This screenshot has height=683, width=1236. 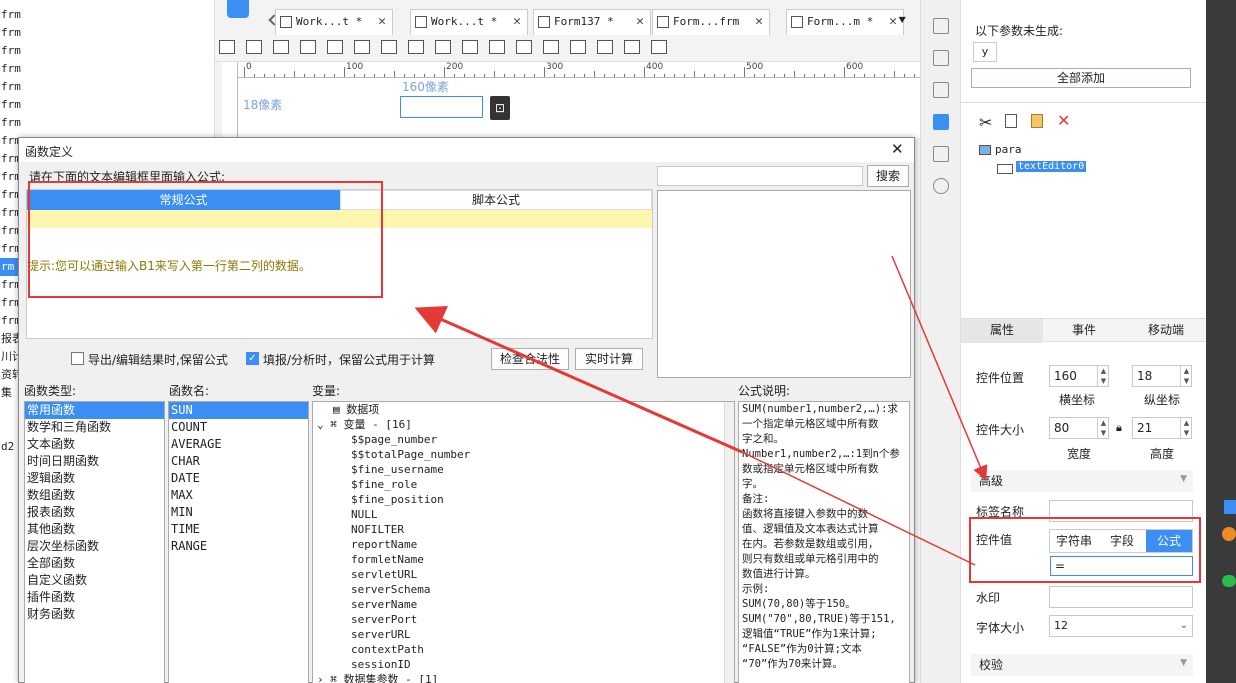 I want to click on arrow-to-editor, so click(x=578, y=379).